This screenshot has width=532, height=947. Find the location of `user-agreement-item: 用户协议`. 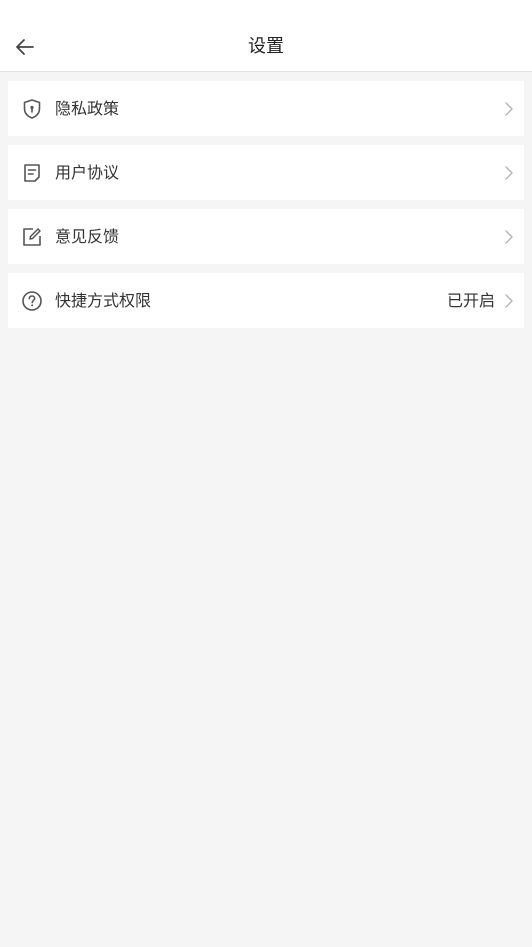

user-agreement-item: 用户协议 is located at coordinates (266, 172).